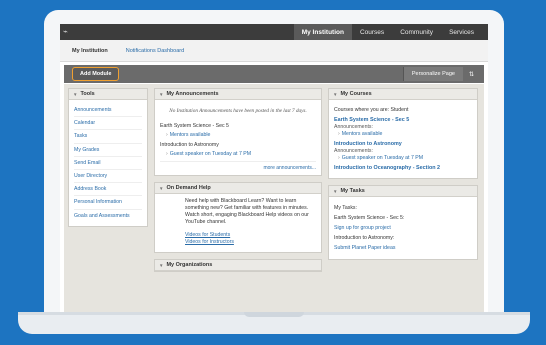 This screenshot has width=546, height=345. What do you see at coordinates (250, 242) in the screenshot?
I see `videos-for-instructors-link: Videos for Instructors` at bounding box center [250, 242].